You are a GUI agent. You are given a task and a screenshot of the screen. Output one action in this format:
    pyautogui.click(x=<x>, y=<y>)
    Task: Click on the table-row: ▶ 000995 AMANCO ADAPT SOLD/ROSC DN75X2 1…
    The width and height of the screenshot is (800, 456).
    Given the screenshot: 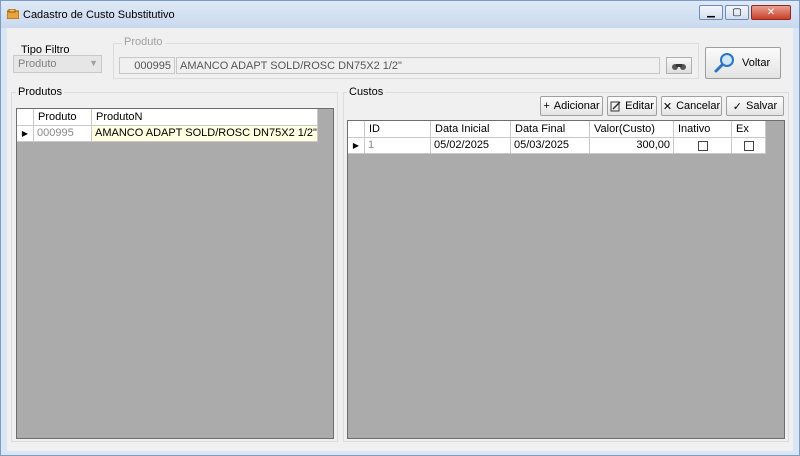 What is the action you would take?
    pyautogui.click(x=167, y=134)
    